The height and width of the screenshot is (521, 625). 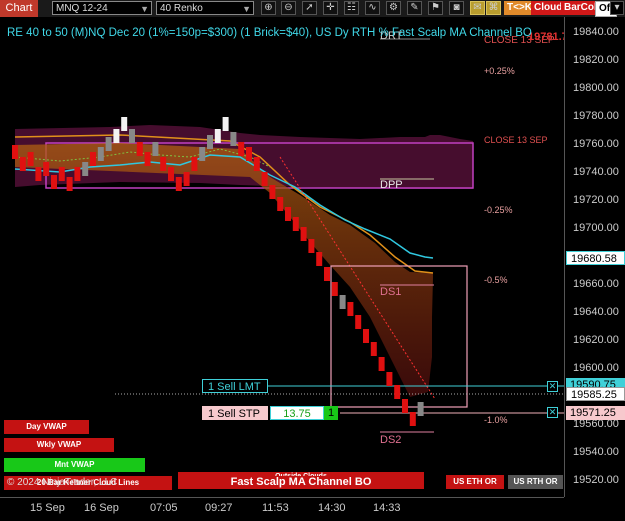 I want to click on stp-pnl-value: 13.75, so click(x=297, y=413).